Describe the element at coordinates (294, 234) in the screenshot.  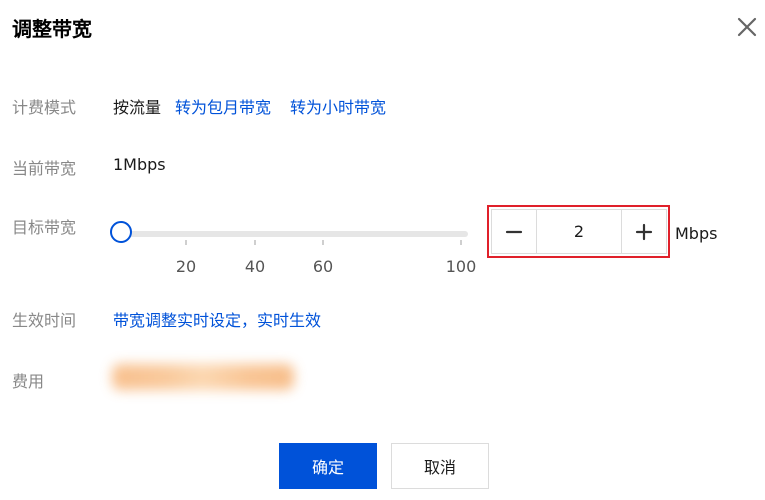
I see `slider-track` at that location.